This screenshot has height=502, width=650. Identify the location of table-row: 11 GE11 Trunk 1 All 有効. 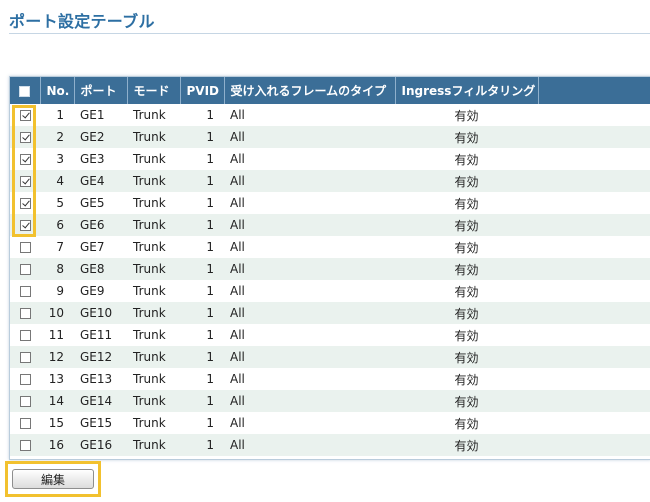
(330, 335).